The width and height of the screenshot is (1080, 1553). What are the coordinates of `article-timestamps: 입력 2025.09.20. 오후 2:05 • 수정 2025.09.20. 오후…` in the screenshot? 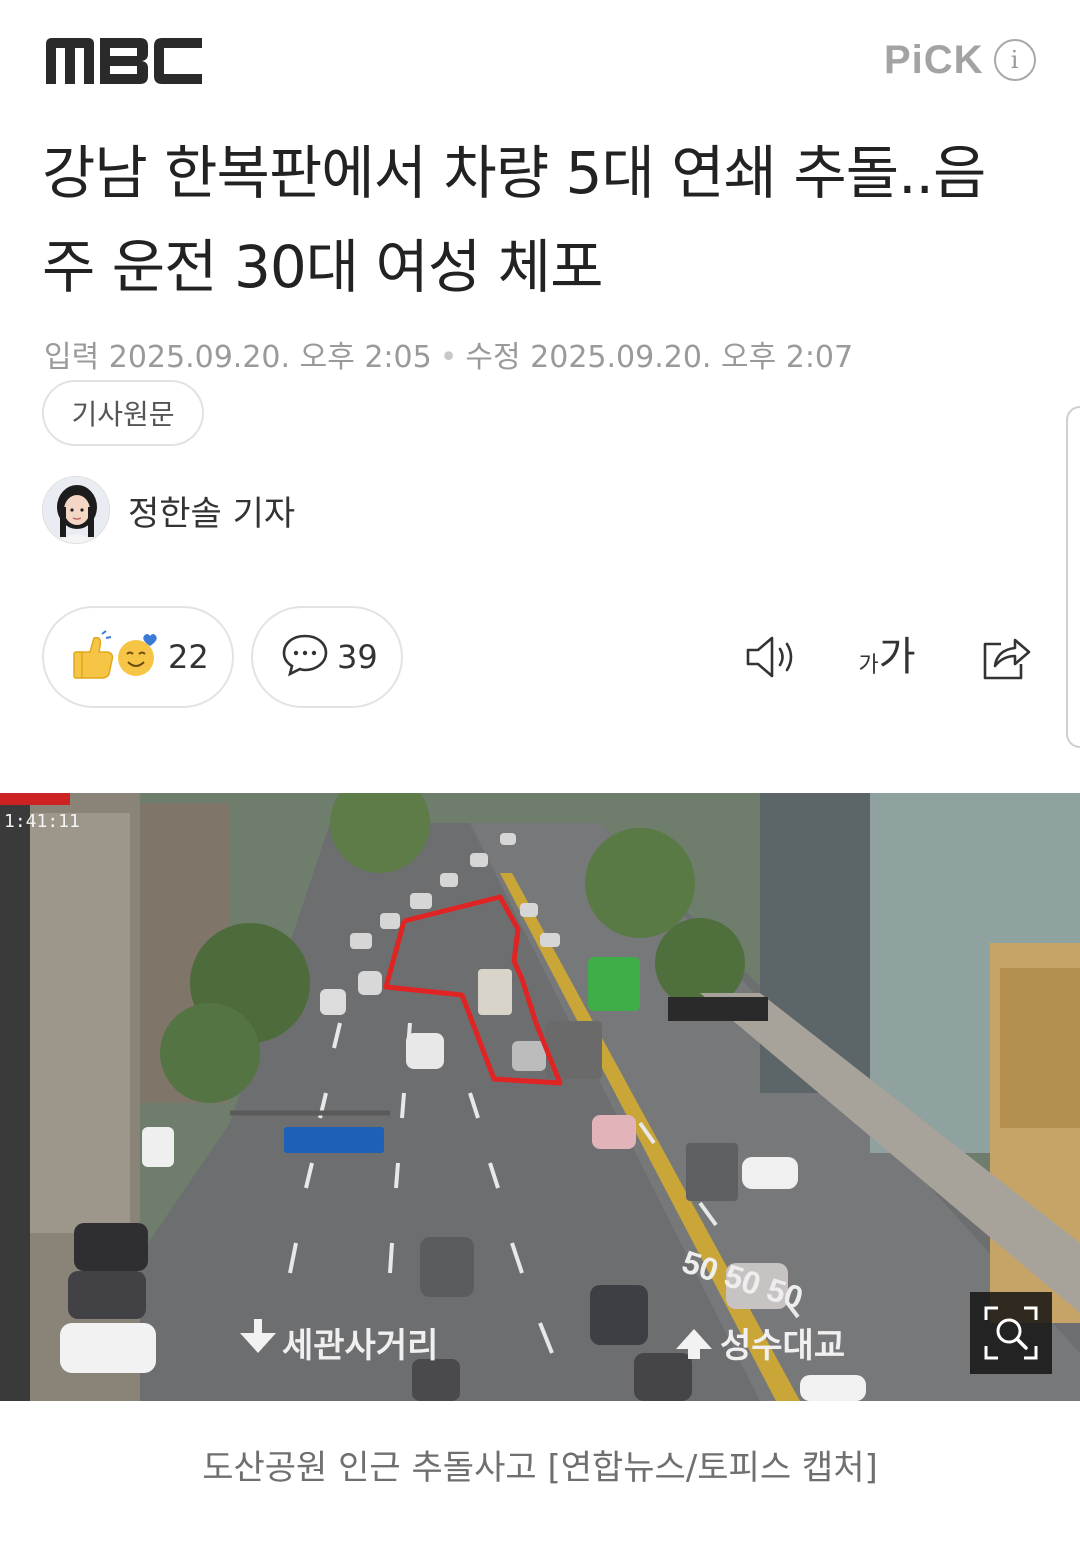 It's located at (448, 354).